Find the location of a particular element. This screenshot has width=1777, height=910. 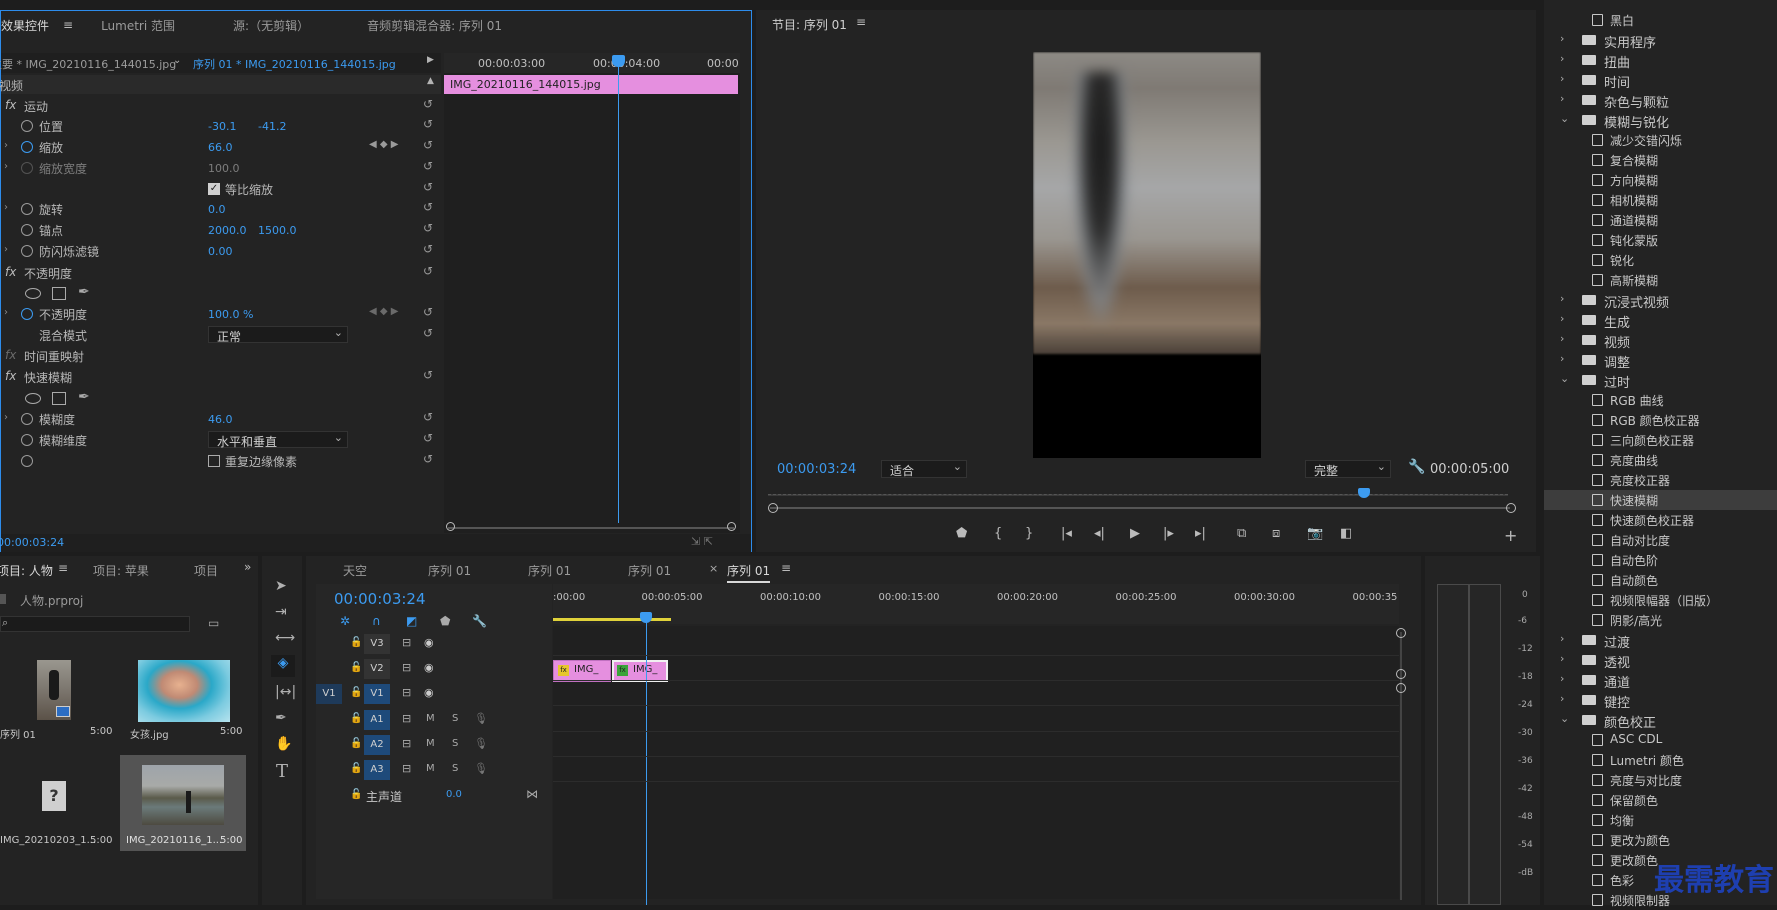

scroll-handle-right is located at coordinates (1511, 508).